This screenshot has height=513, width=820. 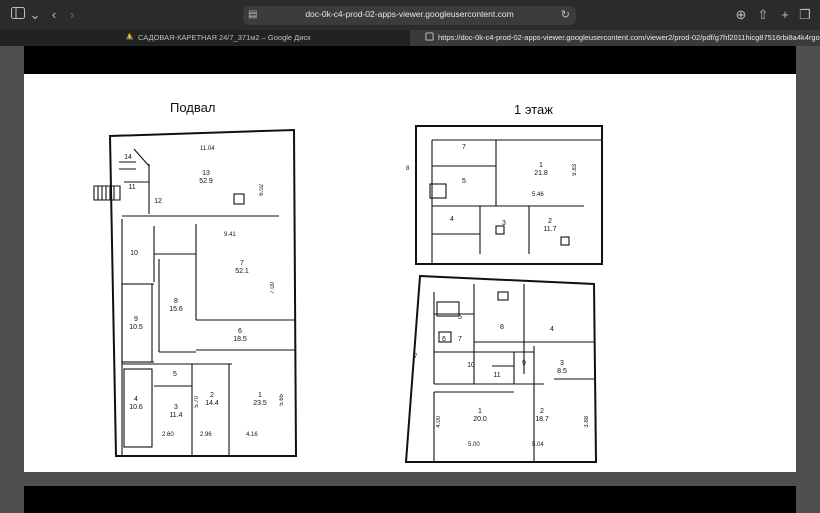 What do you see at coordinates (497, 375) in the screenshot?
I see `floor1-lower-room-11: 11` at bounding box center [497, 375].